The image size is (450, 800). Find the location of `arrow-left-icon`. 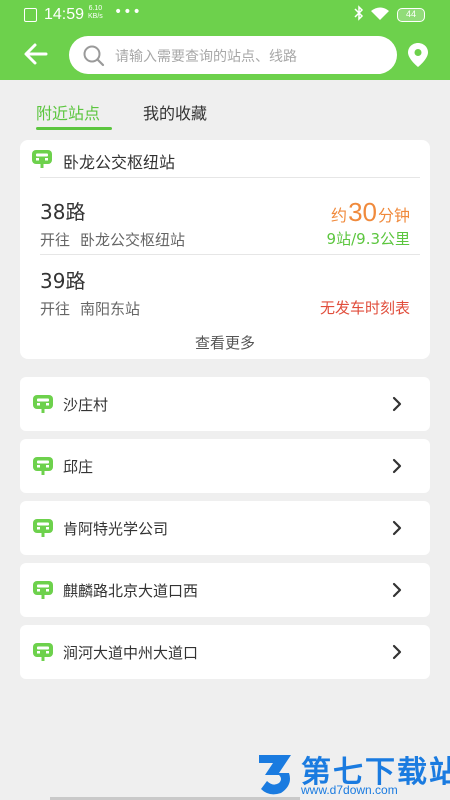

arrow-left-icon is located at coordinates (36, 54).